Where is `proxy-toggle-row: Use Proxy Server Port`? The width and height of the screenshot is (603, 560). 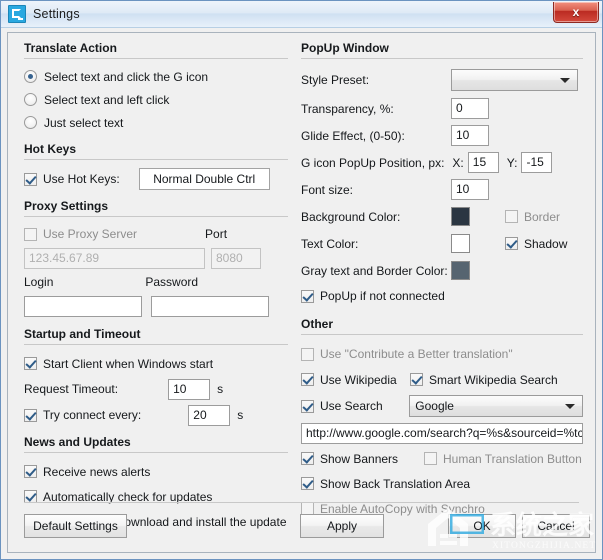
proxy-toggle-row: Use Proxy Server Port is located at coordinates (156, 234).